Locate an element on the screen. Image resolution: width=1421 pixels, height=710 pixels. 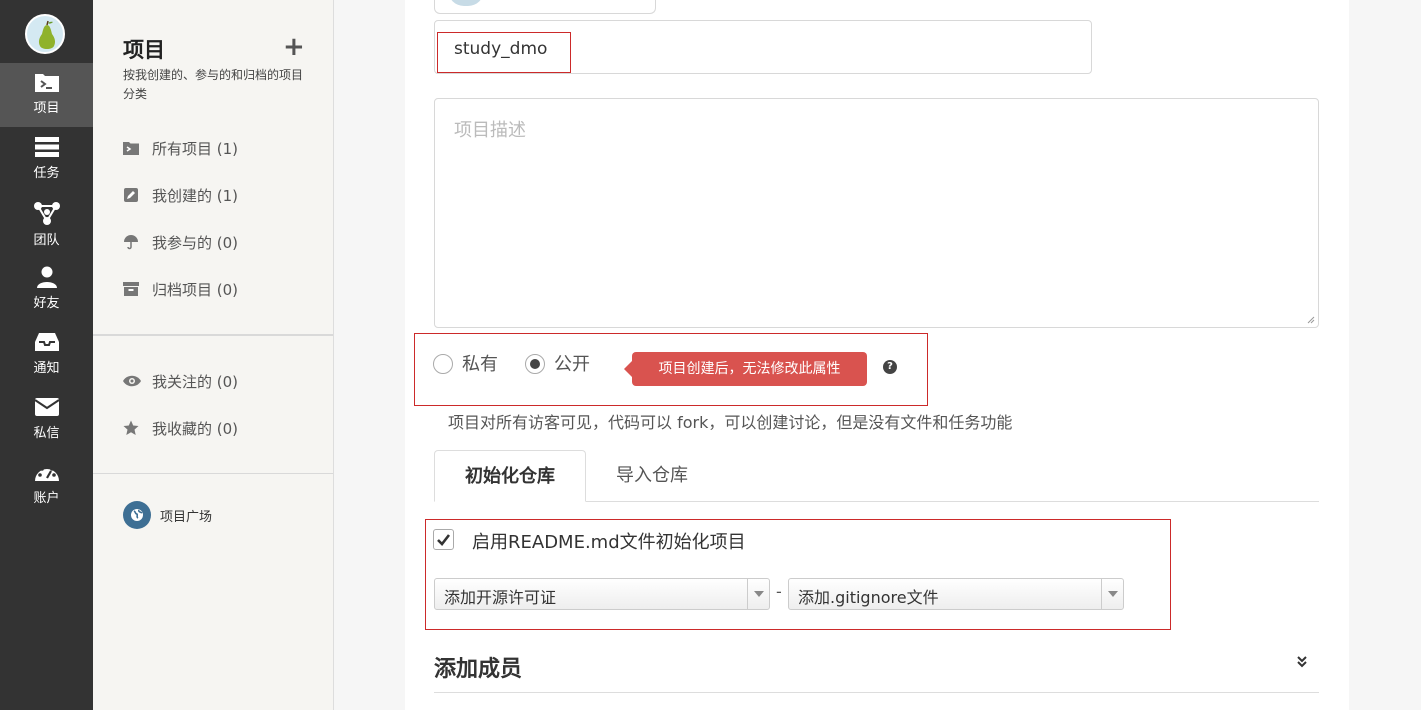
user-icon is located at coordinates (46, 277).